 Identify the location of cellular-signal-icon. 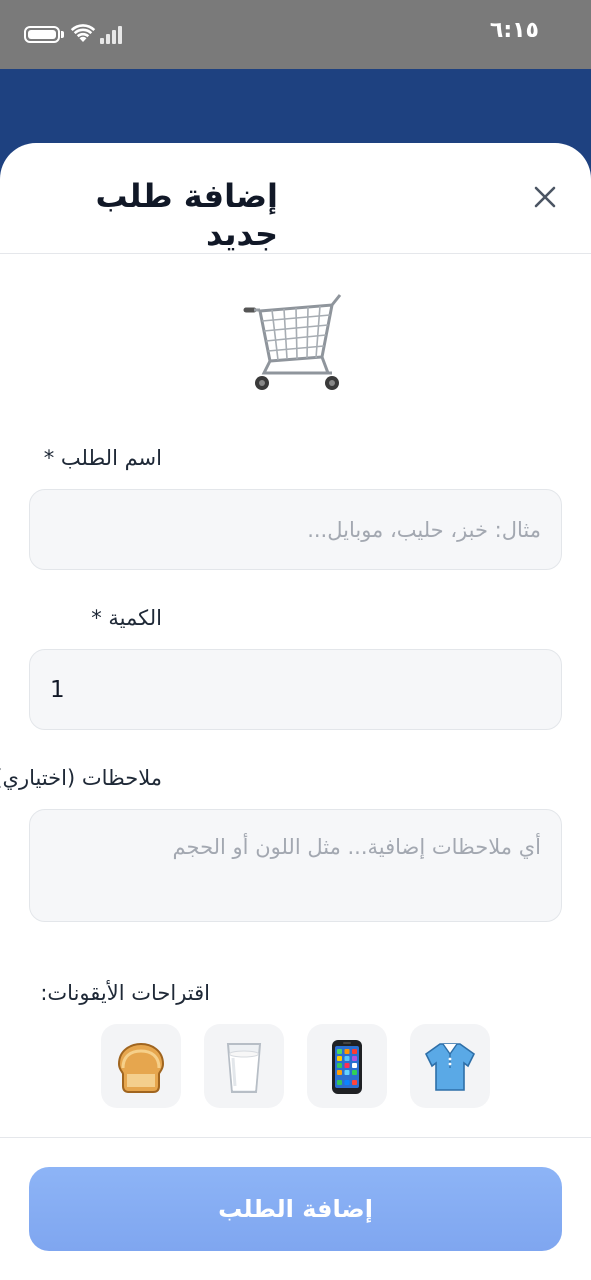
(113, 35).